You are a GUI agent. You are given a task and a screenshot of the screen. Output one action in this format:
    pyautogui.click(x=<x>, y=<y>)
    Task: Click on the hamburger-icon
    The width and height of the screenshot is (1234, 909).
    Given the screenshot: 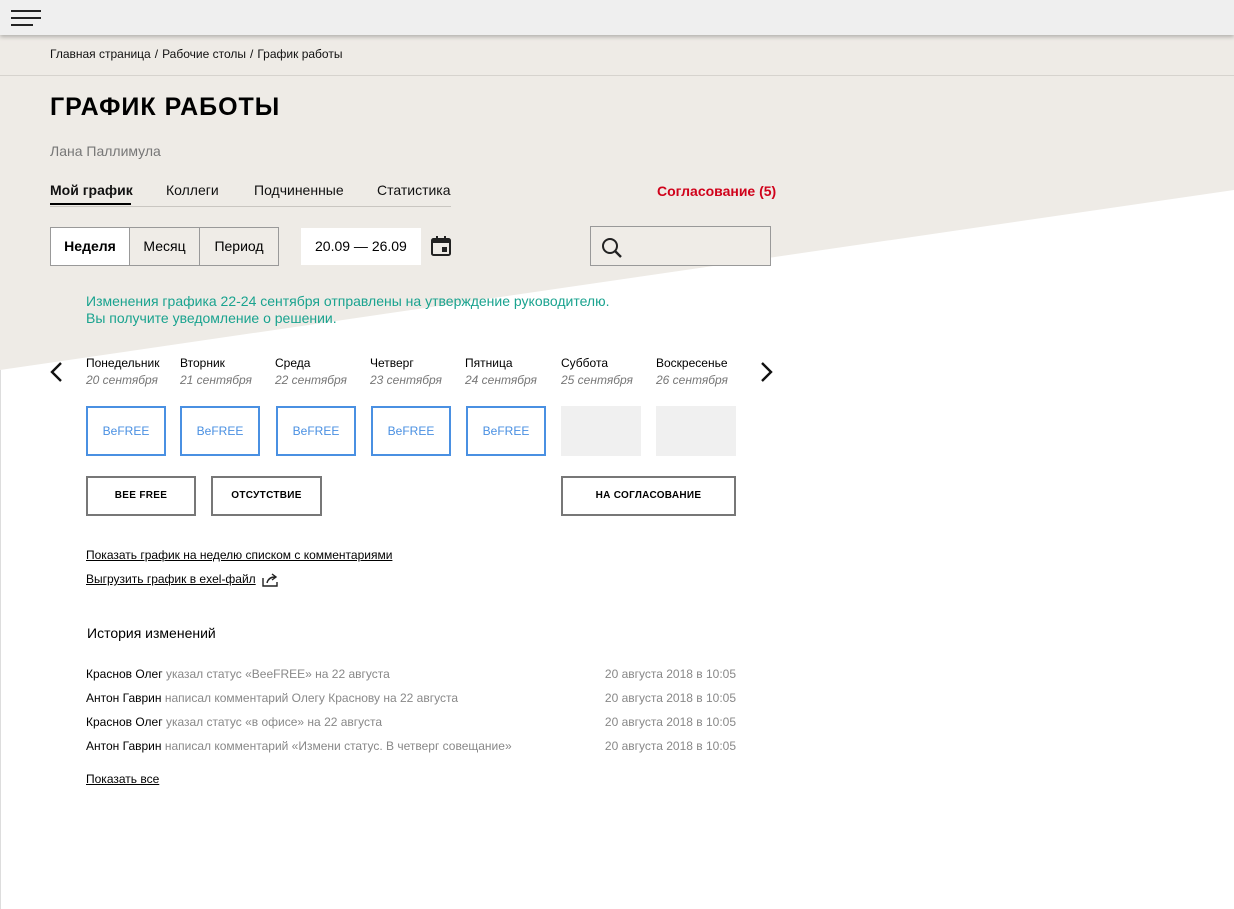 What is the action you would take?
    pyautogui.click(x=26, y=18)
    